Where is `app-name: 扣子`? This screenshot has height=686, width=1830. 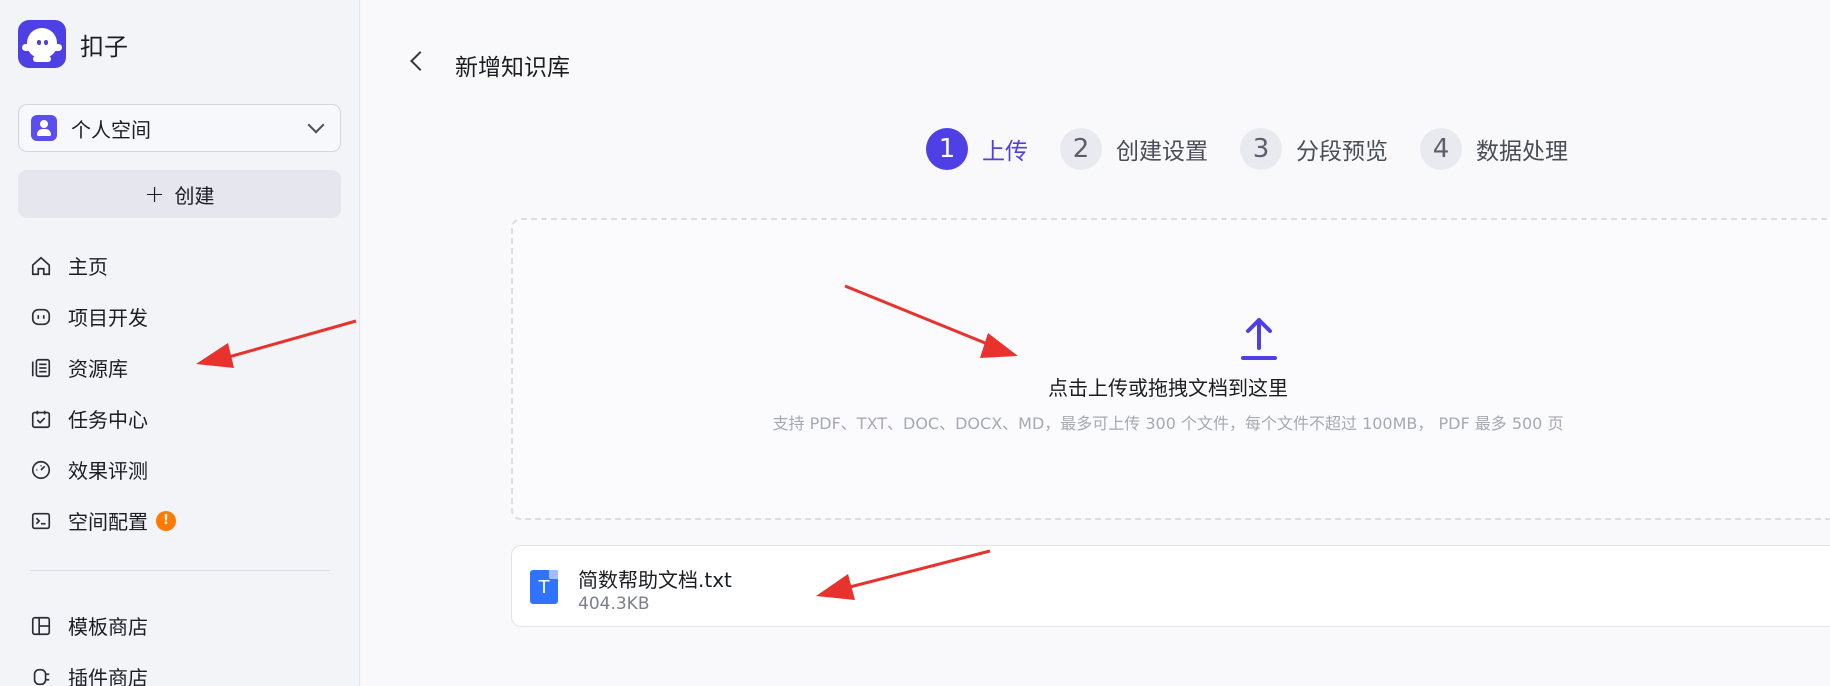
app-name: 扣子 is located at coordinates (104, 46).